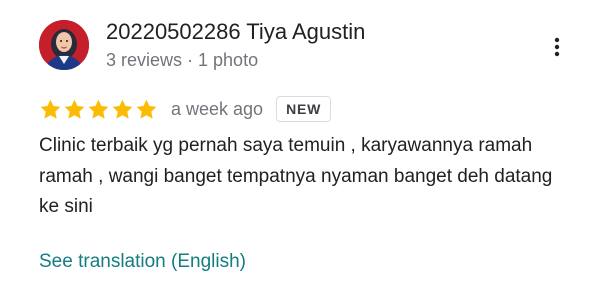 The image size is (604, 289). What do you see at coordinates (182, 60) in the screenshot?
I see `author-meta: 3 reviews · 1 photo` at bounding box center [182, 60].